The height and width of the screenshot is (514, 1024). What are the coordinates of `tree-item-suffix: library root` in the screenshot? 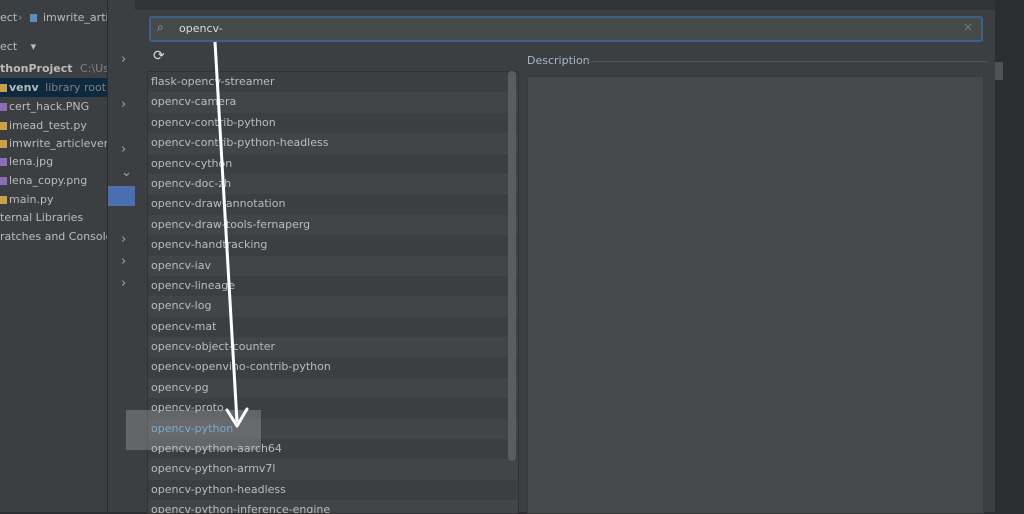 It's located at (76, 87).